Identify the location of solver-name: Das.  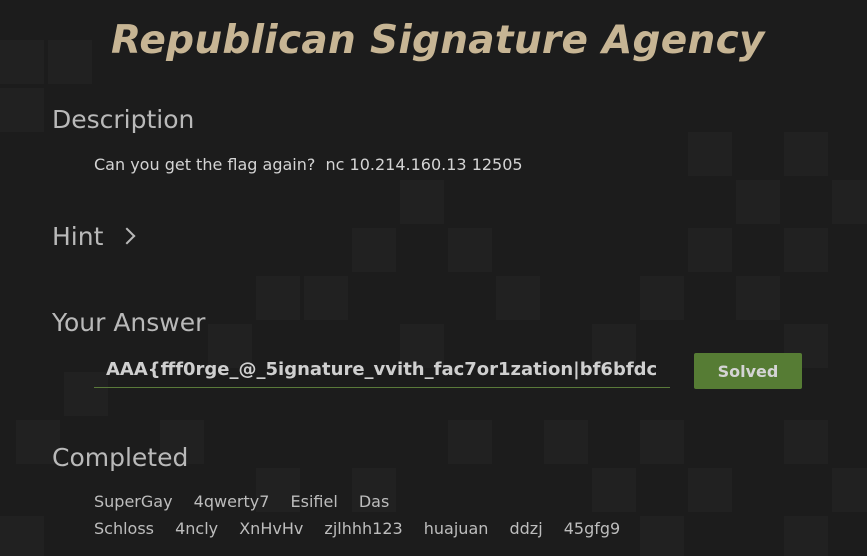
(374, 501).